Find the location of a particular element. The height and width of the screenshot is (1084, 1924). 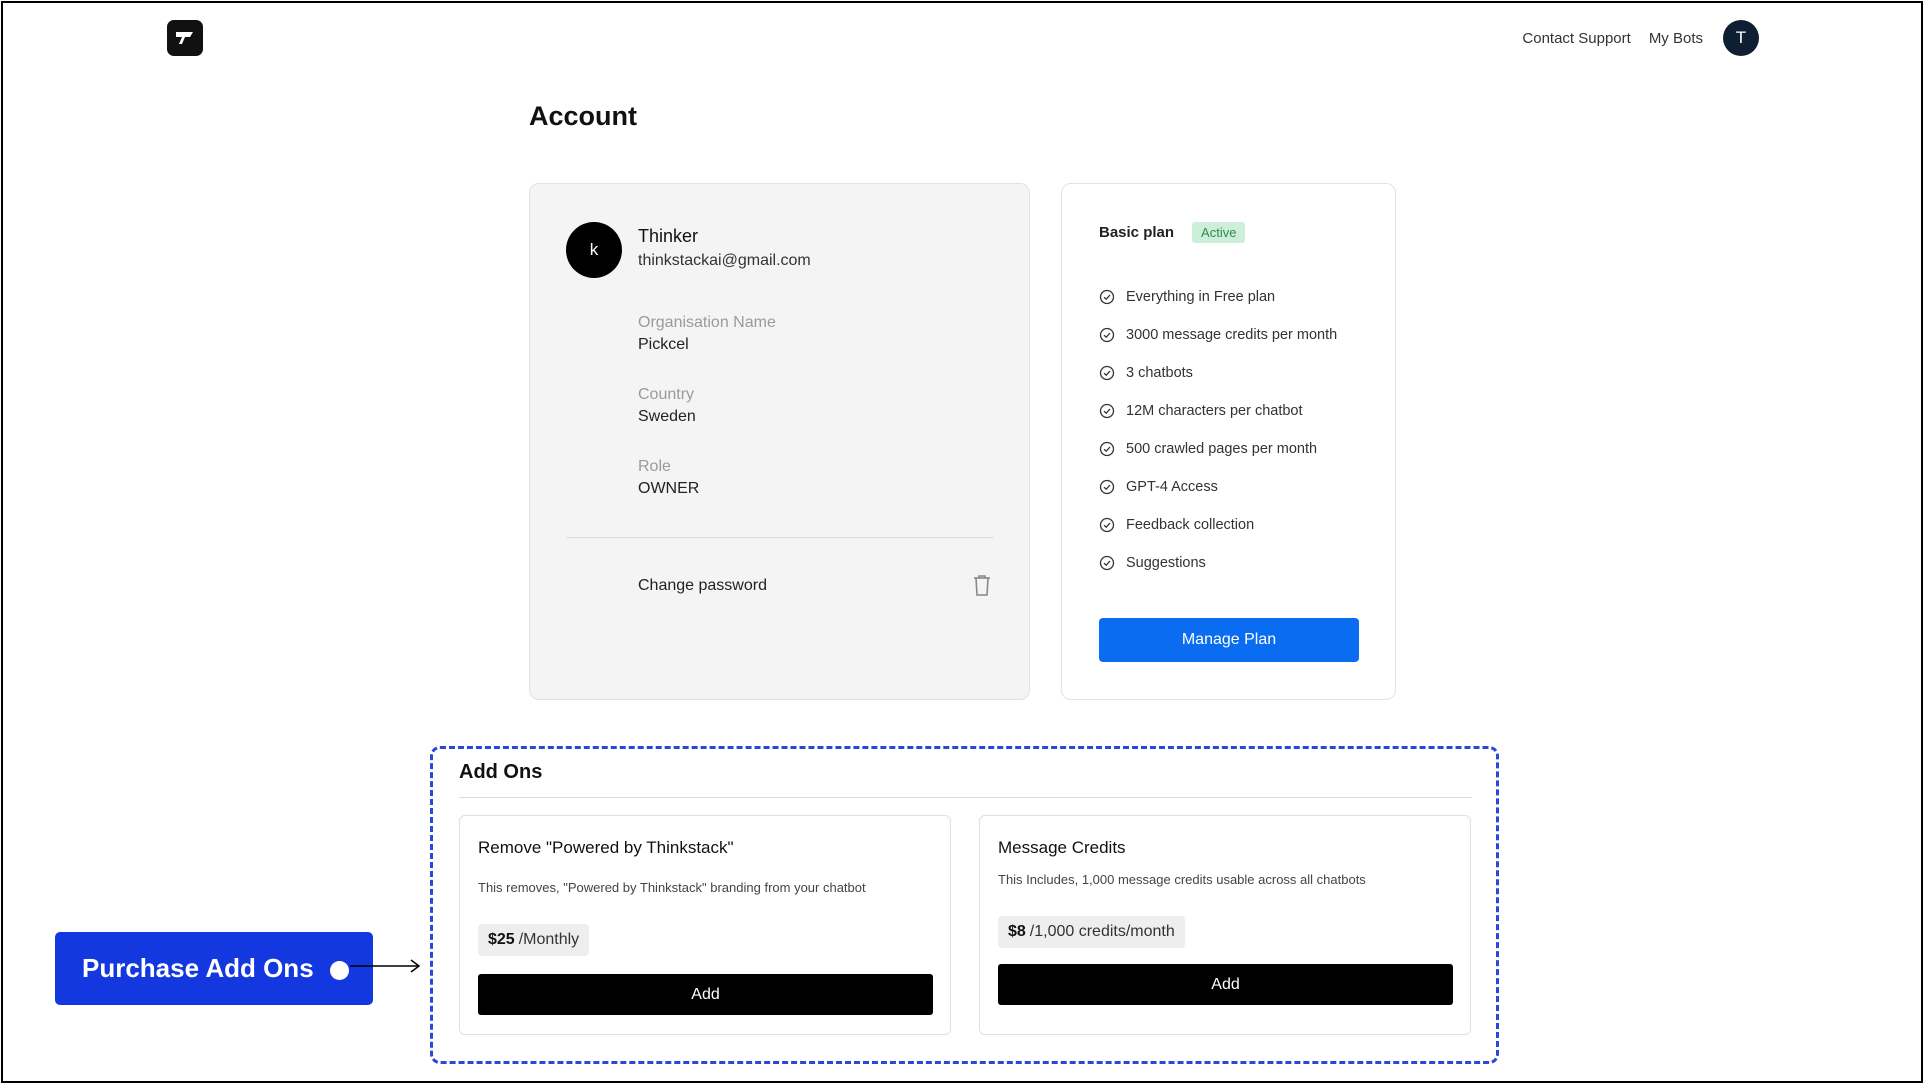

feature-item: 3000 message credits per month is located at coordinates (1218, 335).